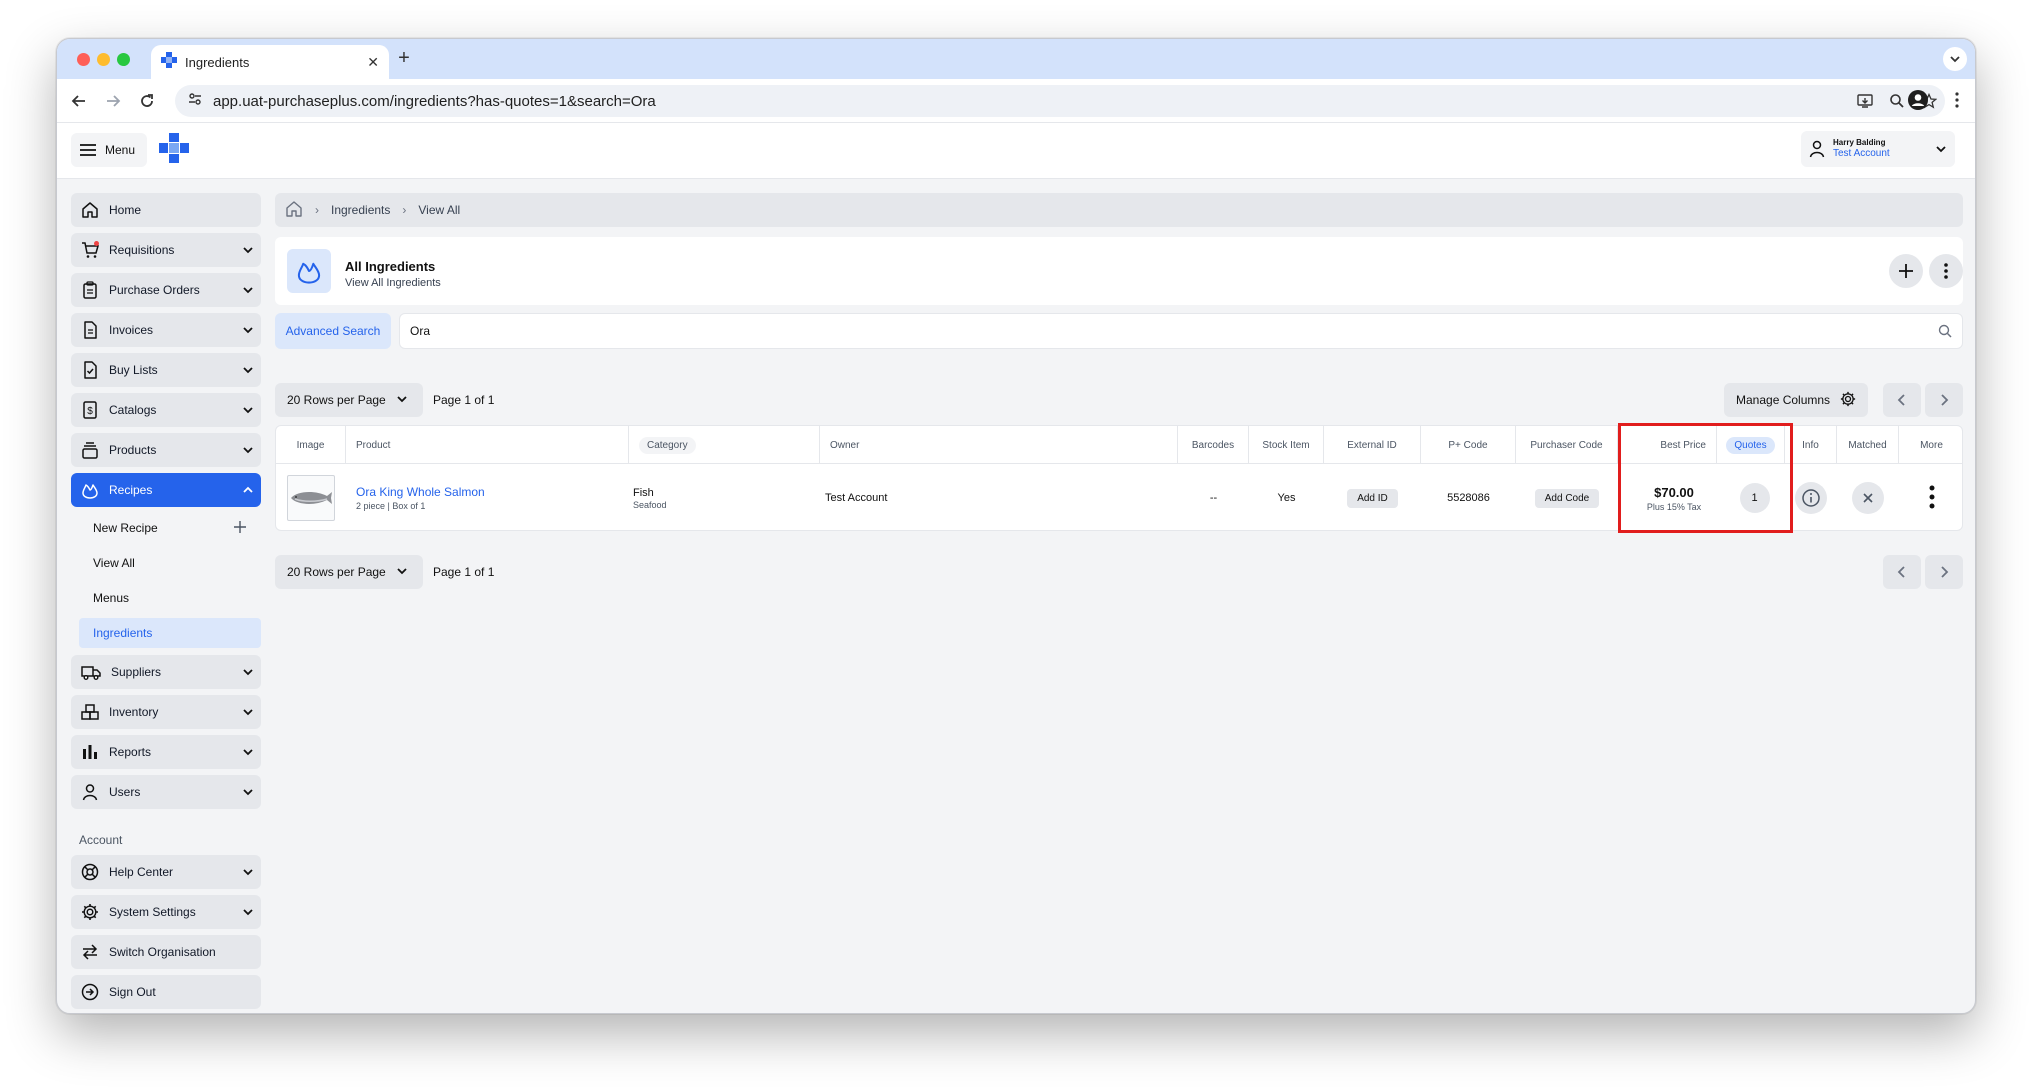  What do you see at coordinates (130, 752) in the screenshot?
I see `sidebar-item-label: Reports` at bounding box center [130, 752].